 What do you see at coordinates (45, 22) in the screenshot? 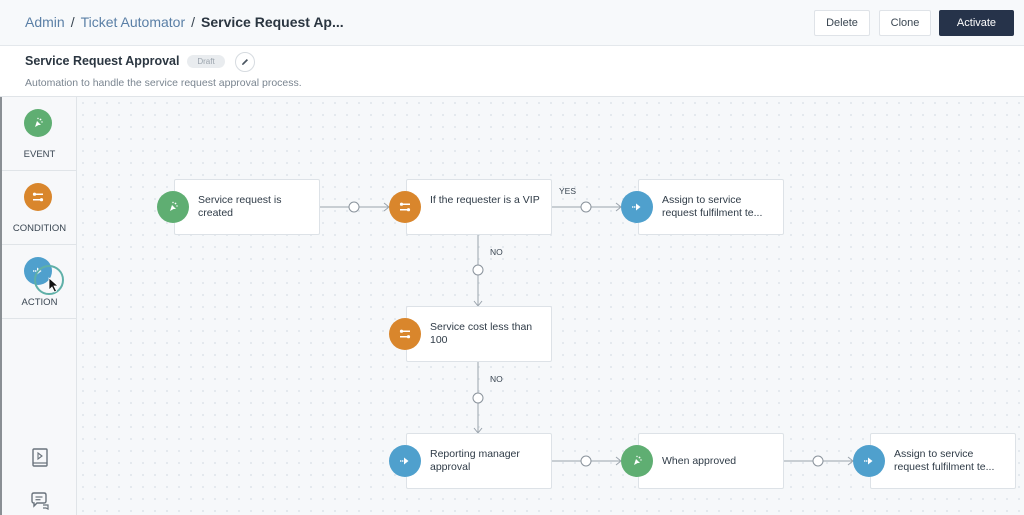
I see `breadcrumb-admin: Admin` at bounding box center [45, 22].